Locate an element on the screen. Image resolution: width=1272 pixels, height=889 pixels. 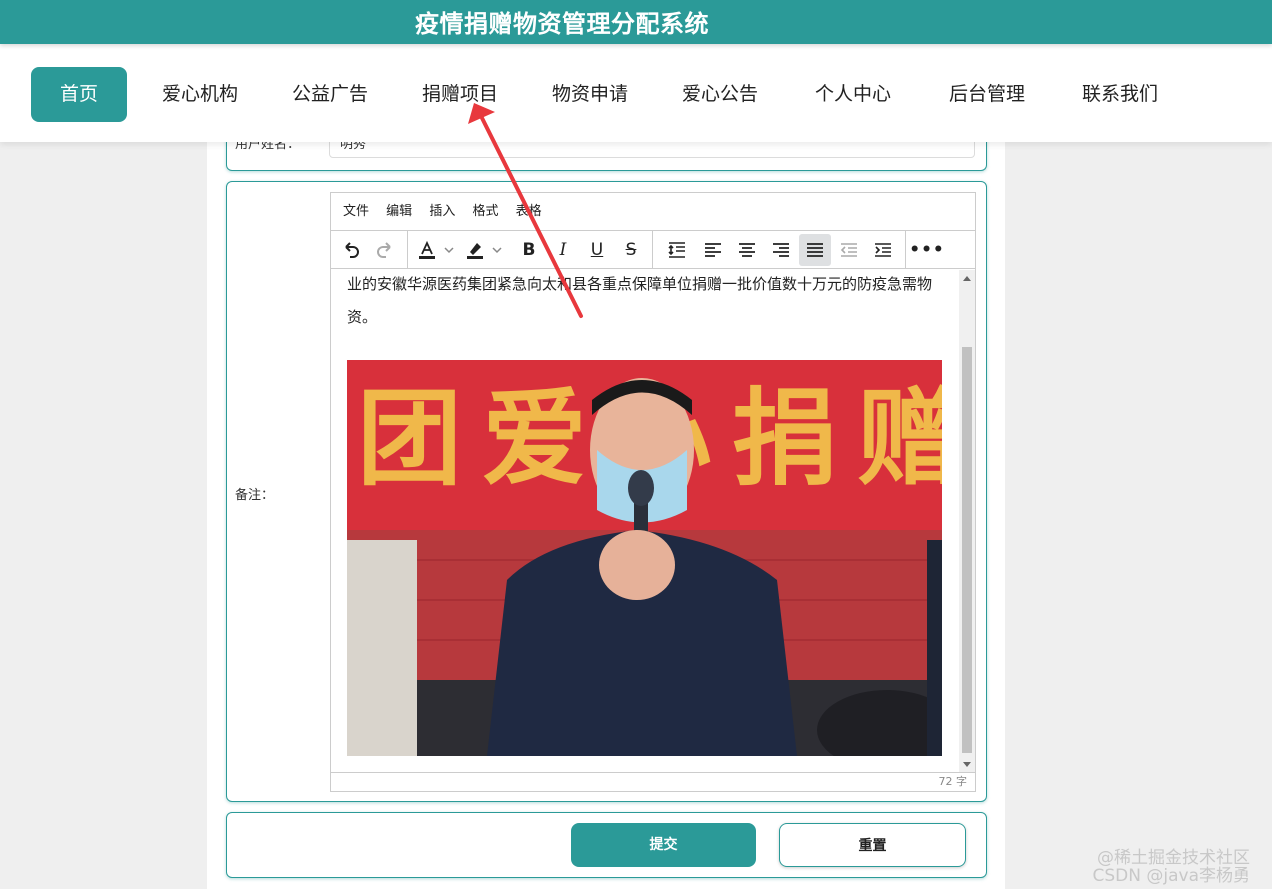
nav-item-personal-center: 个人中心 is located at coordinates (853, 94).